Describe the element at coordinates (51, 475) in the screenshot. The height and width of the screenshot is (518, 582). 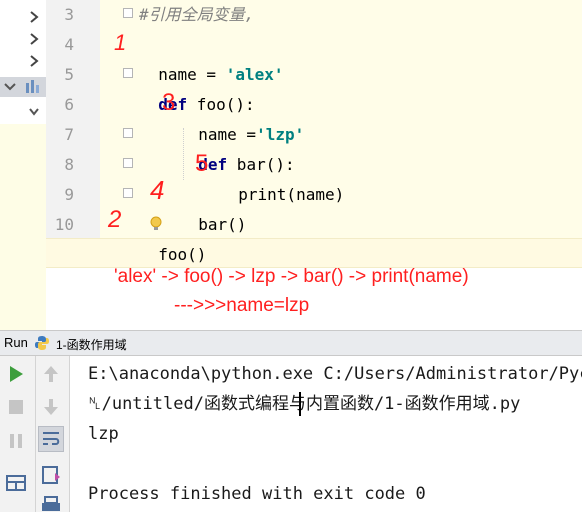
I see `export-icon` at that location.